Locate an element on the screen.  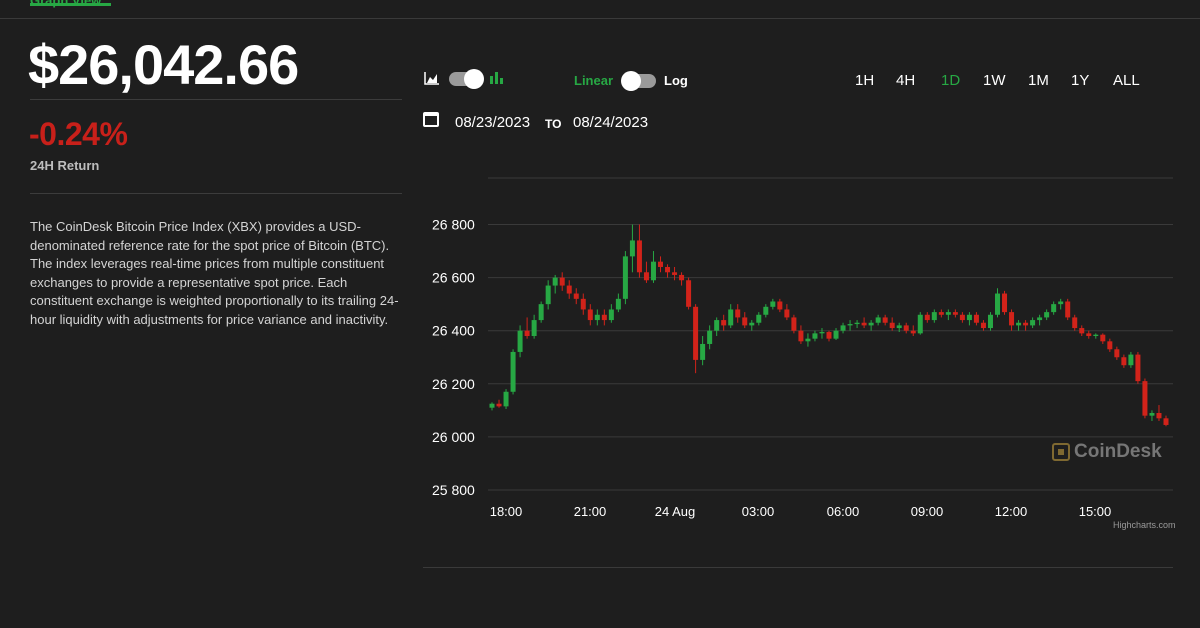
y-tick-label: 26 400 is located at coordinates (453, 331).